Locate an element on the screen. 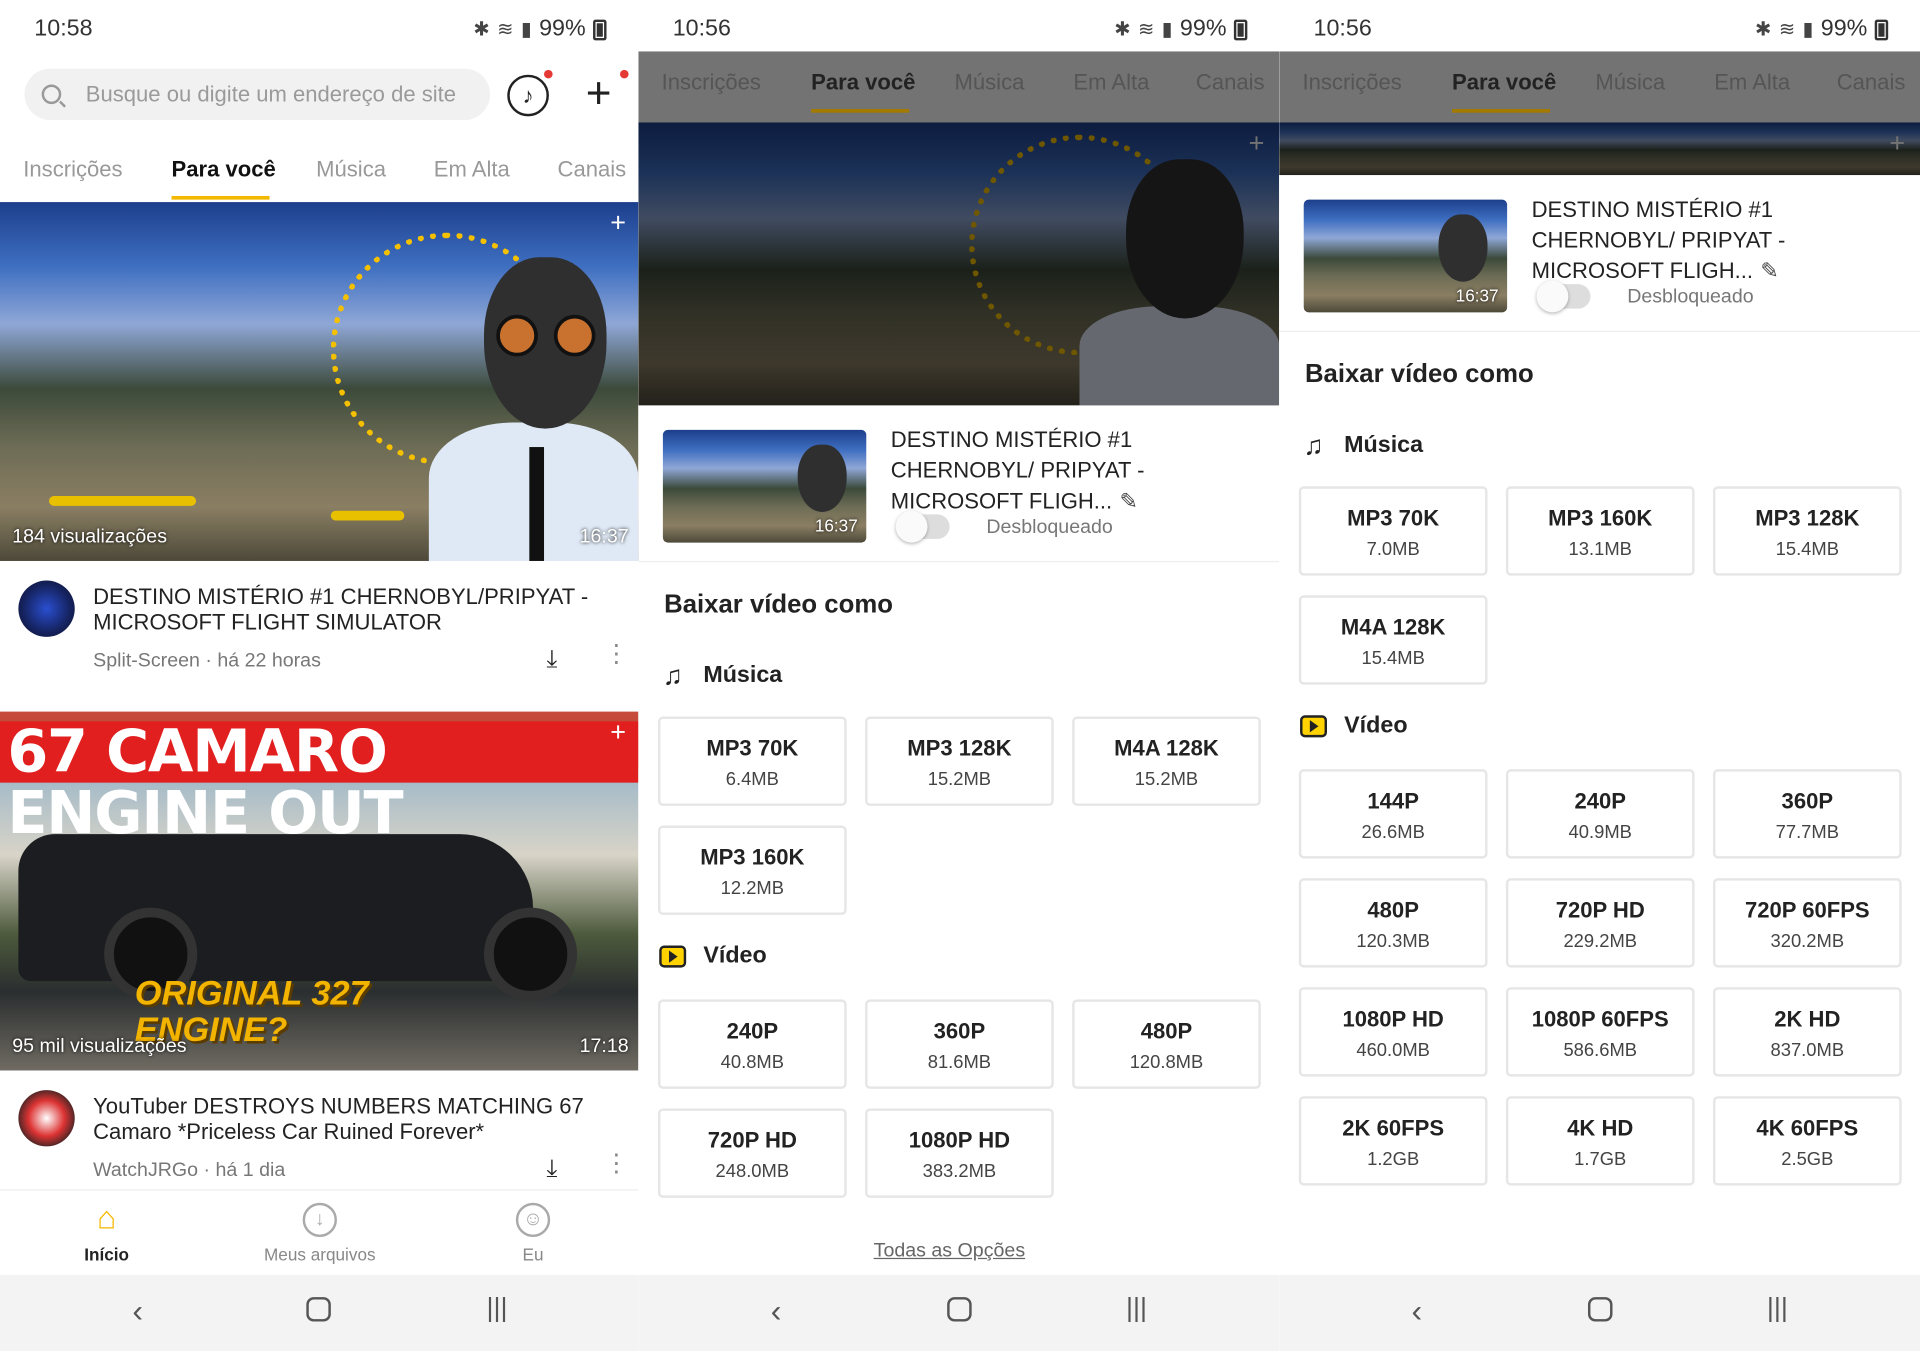  status-time: 10:58 is located at coordinates (63, 28).